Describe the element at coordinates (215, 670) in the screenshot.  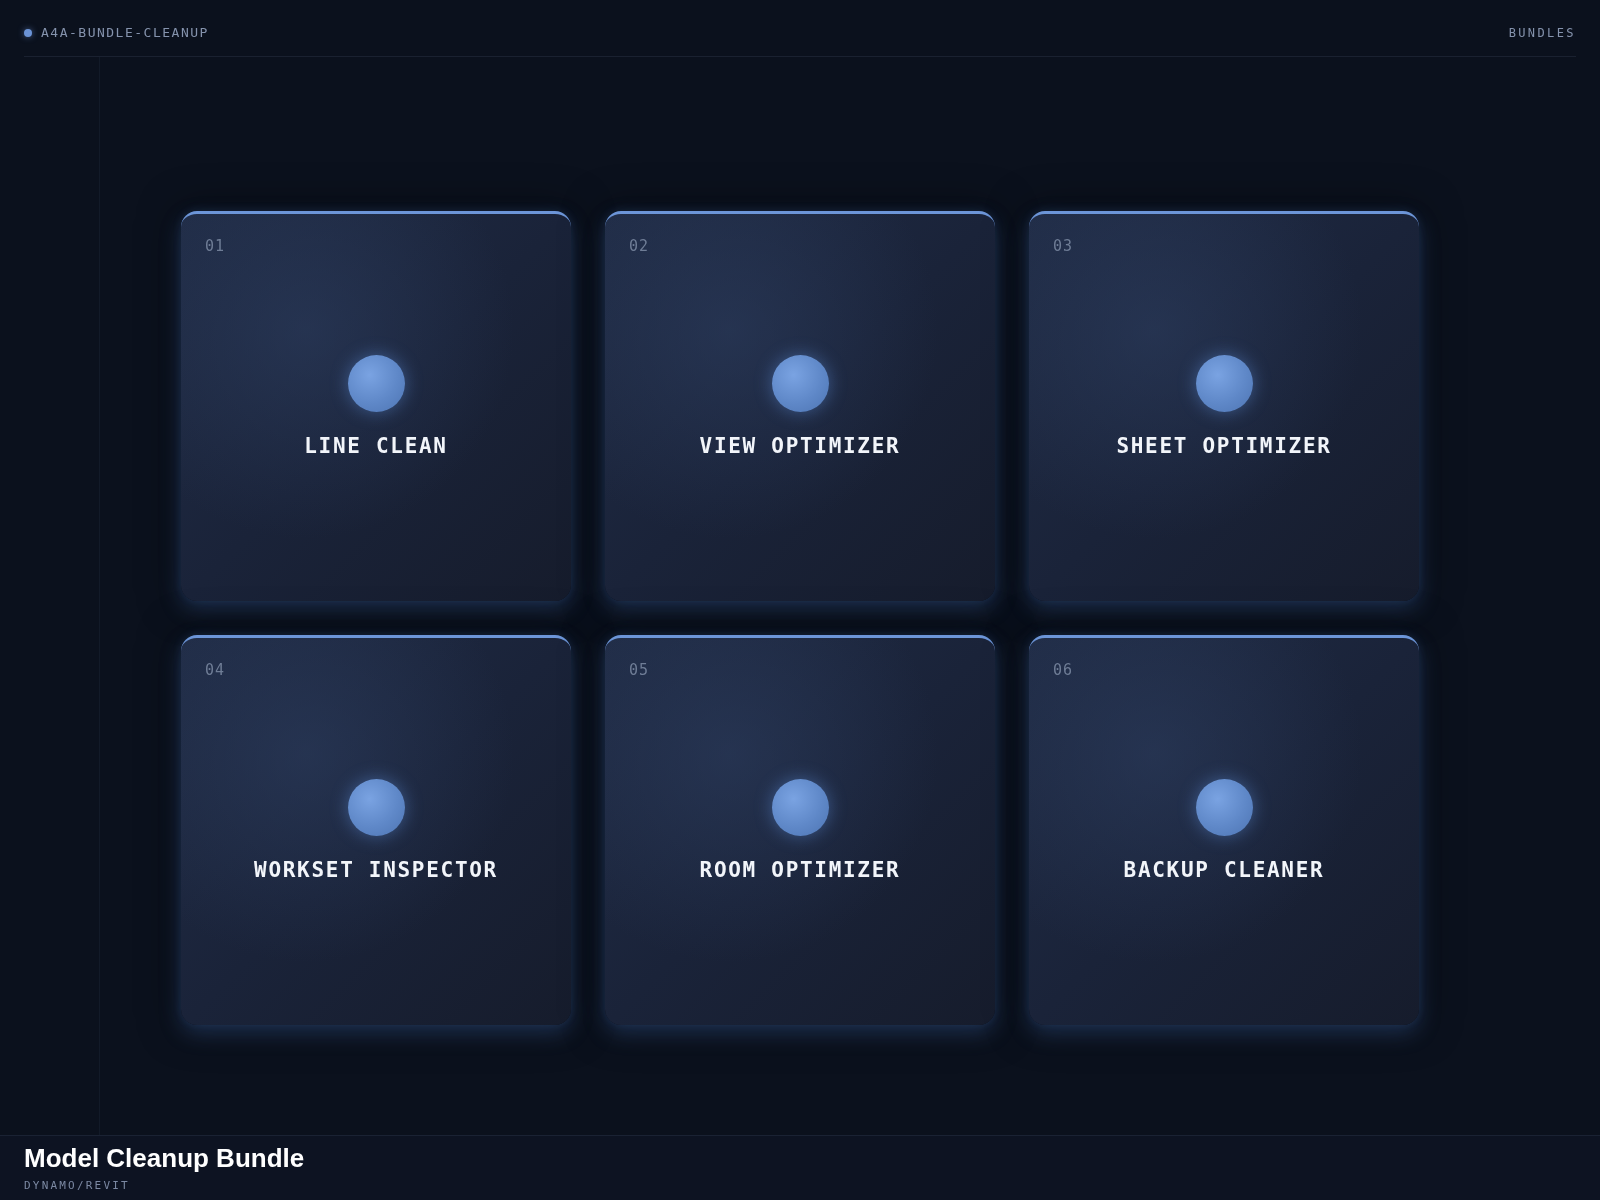
I see `card-number: 04` at that location.